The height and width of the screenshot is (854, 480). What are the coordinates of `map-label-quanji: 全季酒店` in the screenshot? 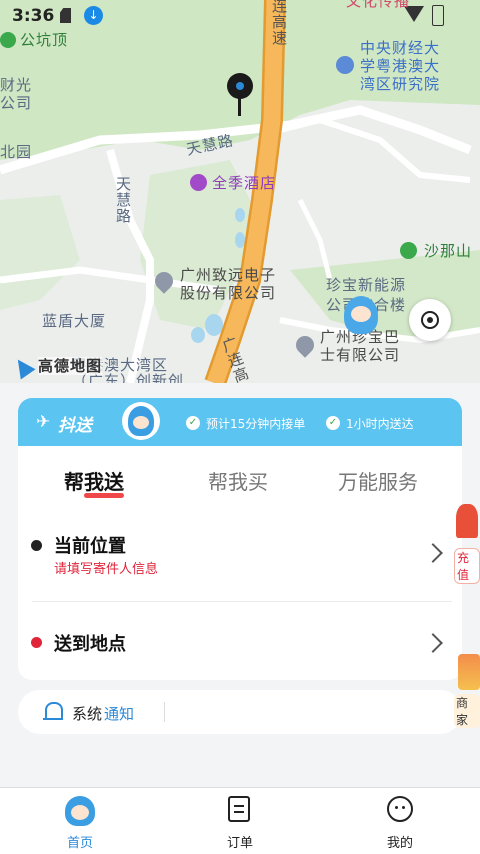 It's located at (244, 183).